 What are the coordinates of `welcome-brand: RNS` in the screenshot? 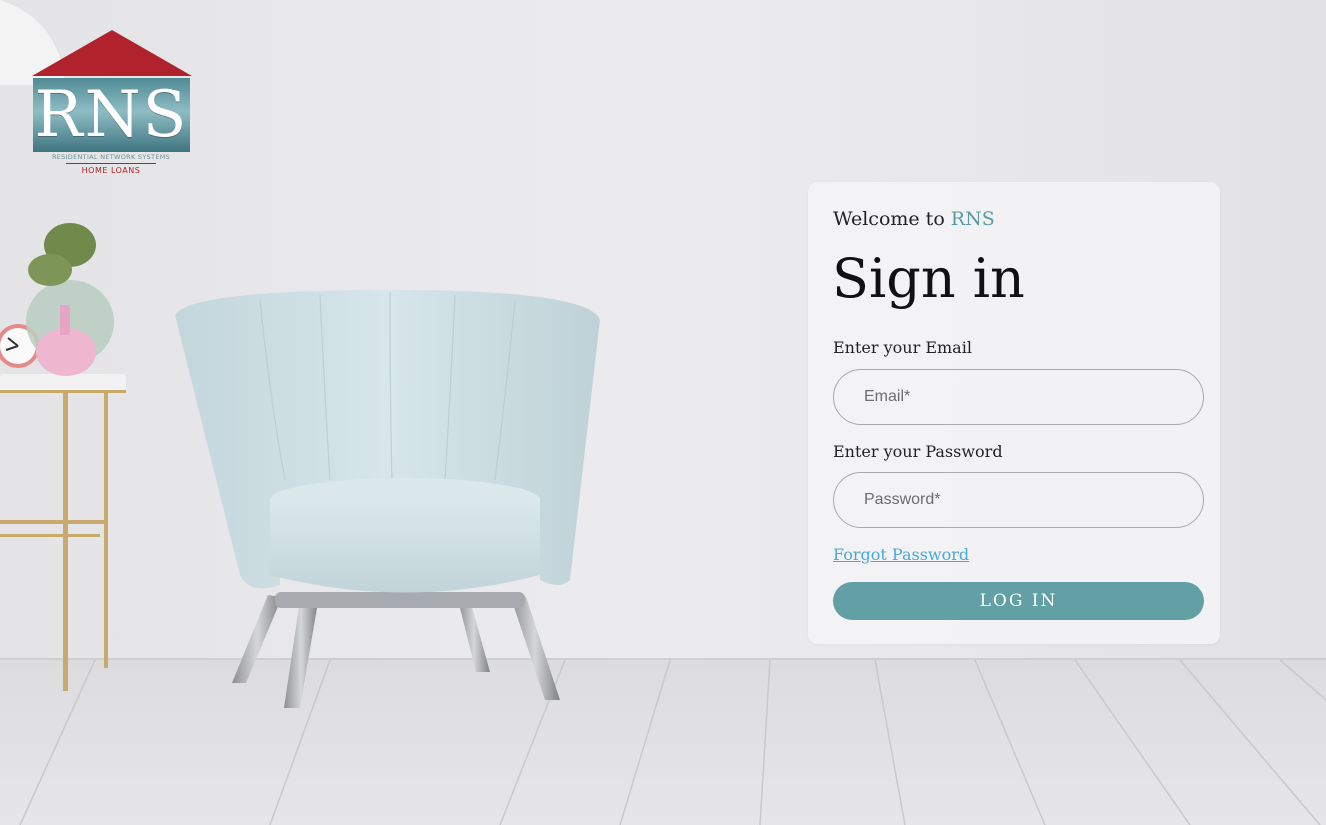 It's located at (972, 219).